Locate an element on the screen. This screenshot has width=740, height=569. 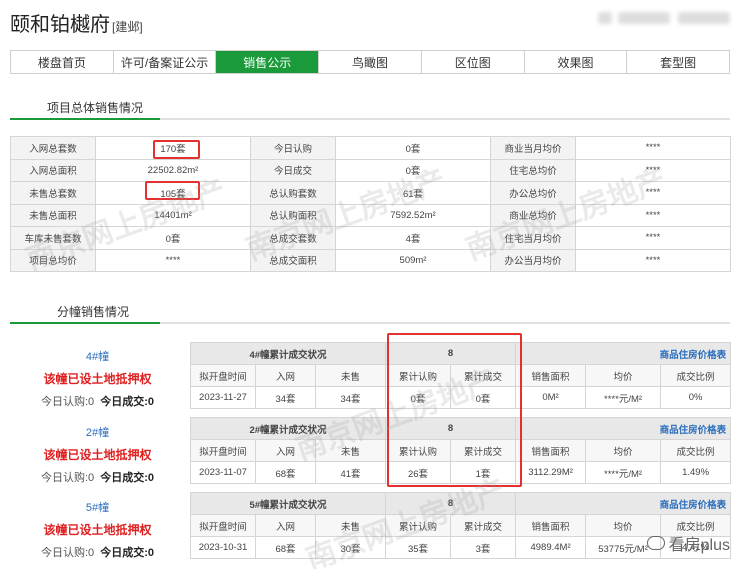
cell-label: 入网总套数 is located at coordinates (53, 148).